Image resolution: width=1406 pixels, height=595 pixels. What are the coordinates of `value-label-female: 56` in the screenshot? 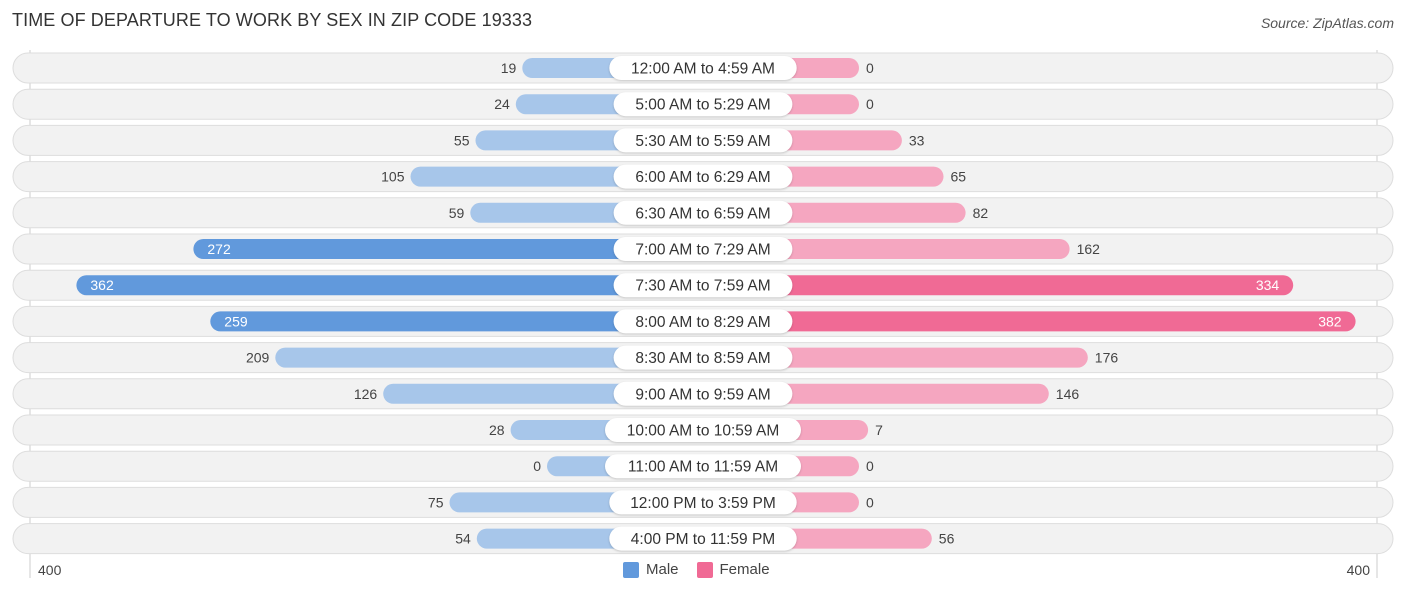 It's located at (947, 539).